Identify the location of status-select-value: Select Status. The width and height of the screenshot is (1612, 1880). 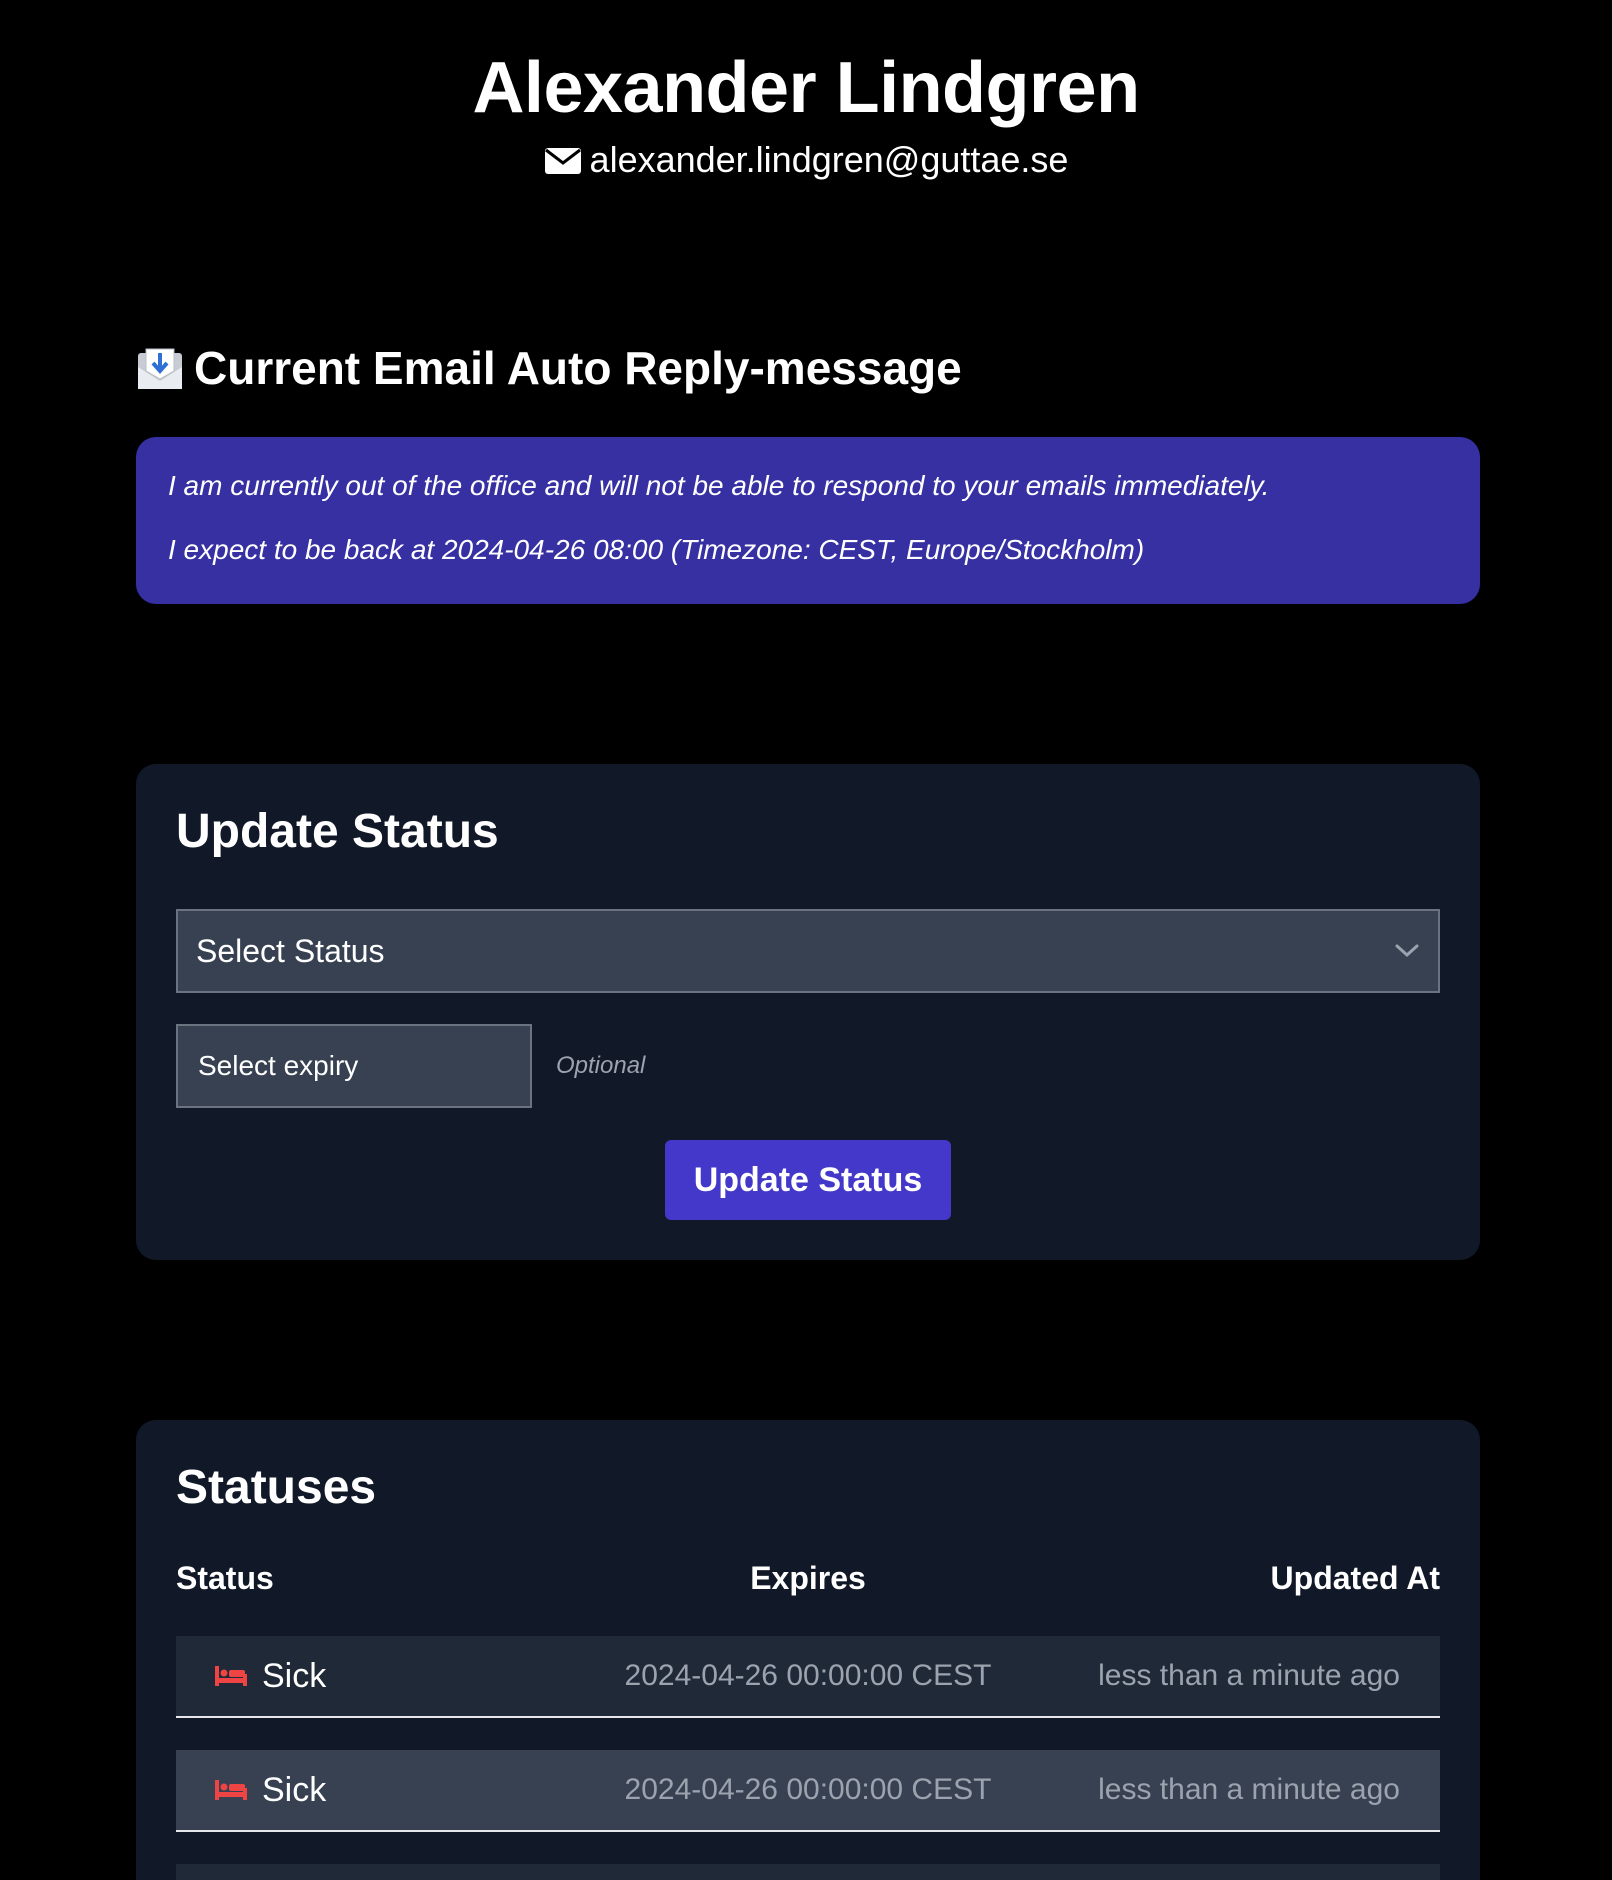
(290, 950).